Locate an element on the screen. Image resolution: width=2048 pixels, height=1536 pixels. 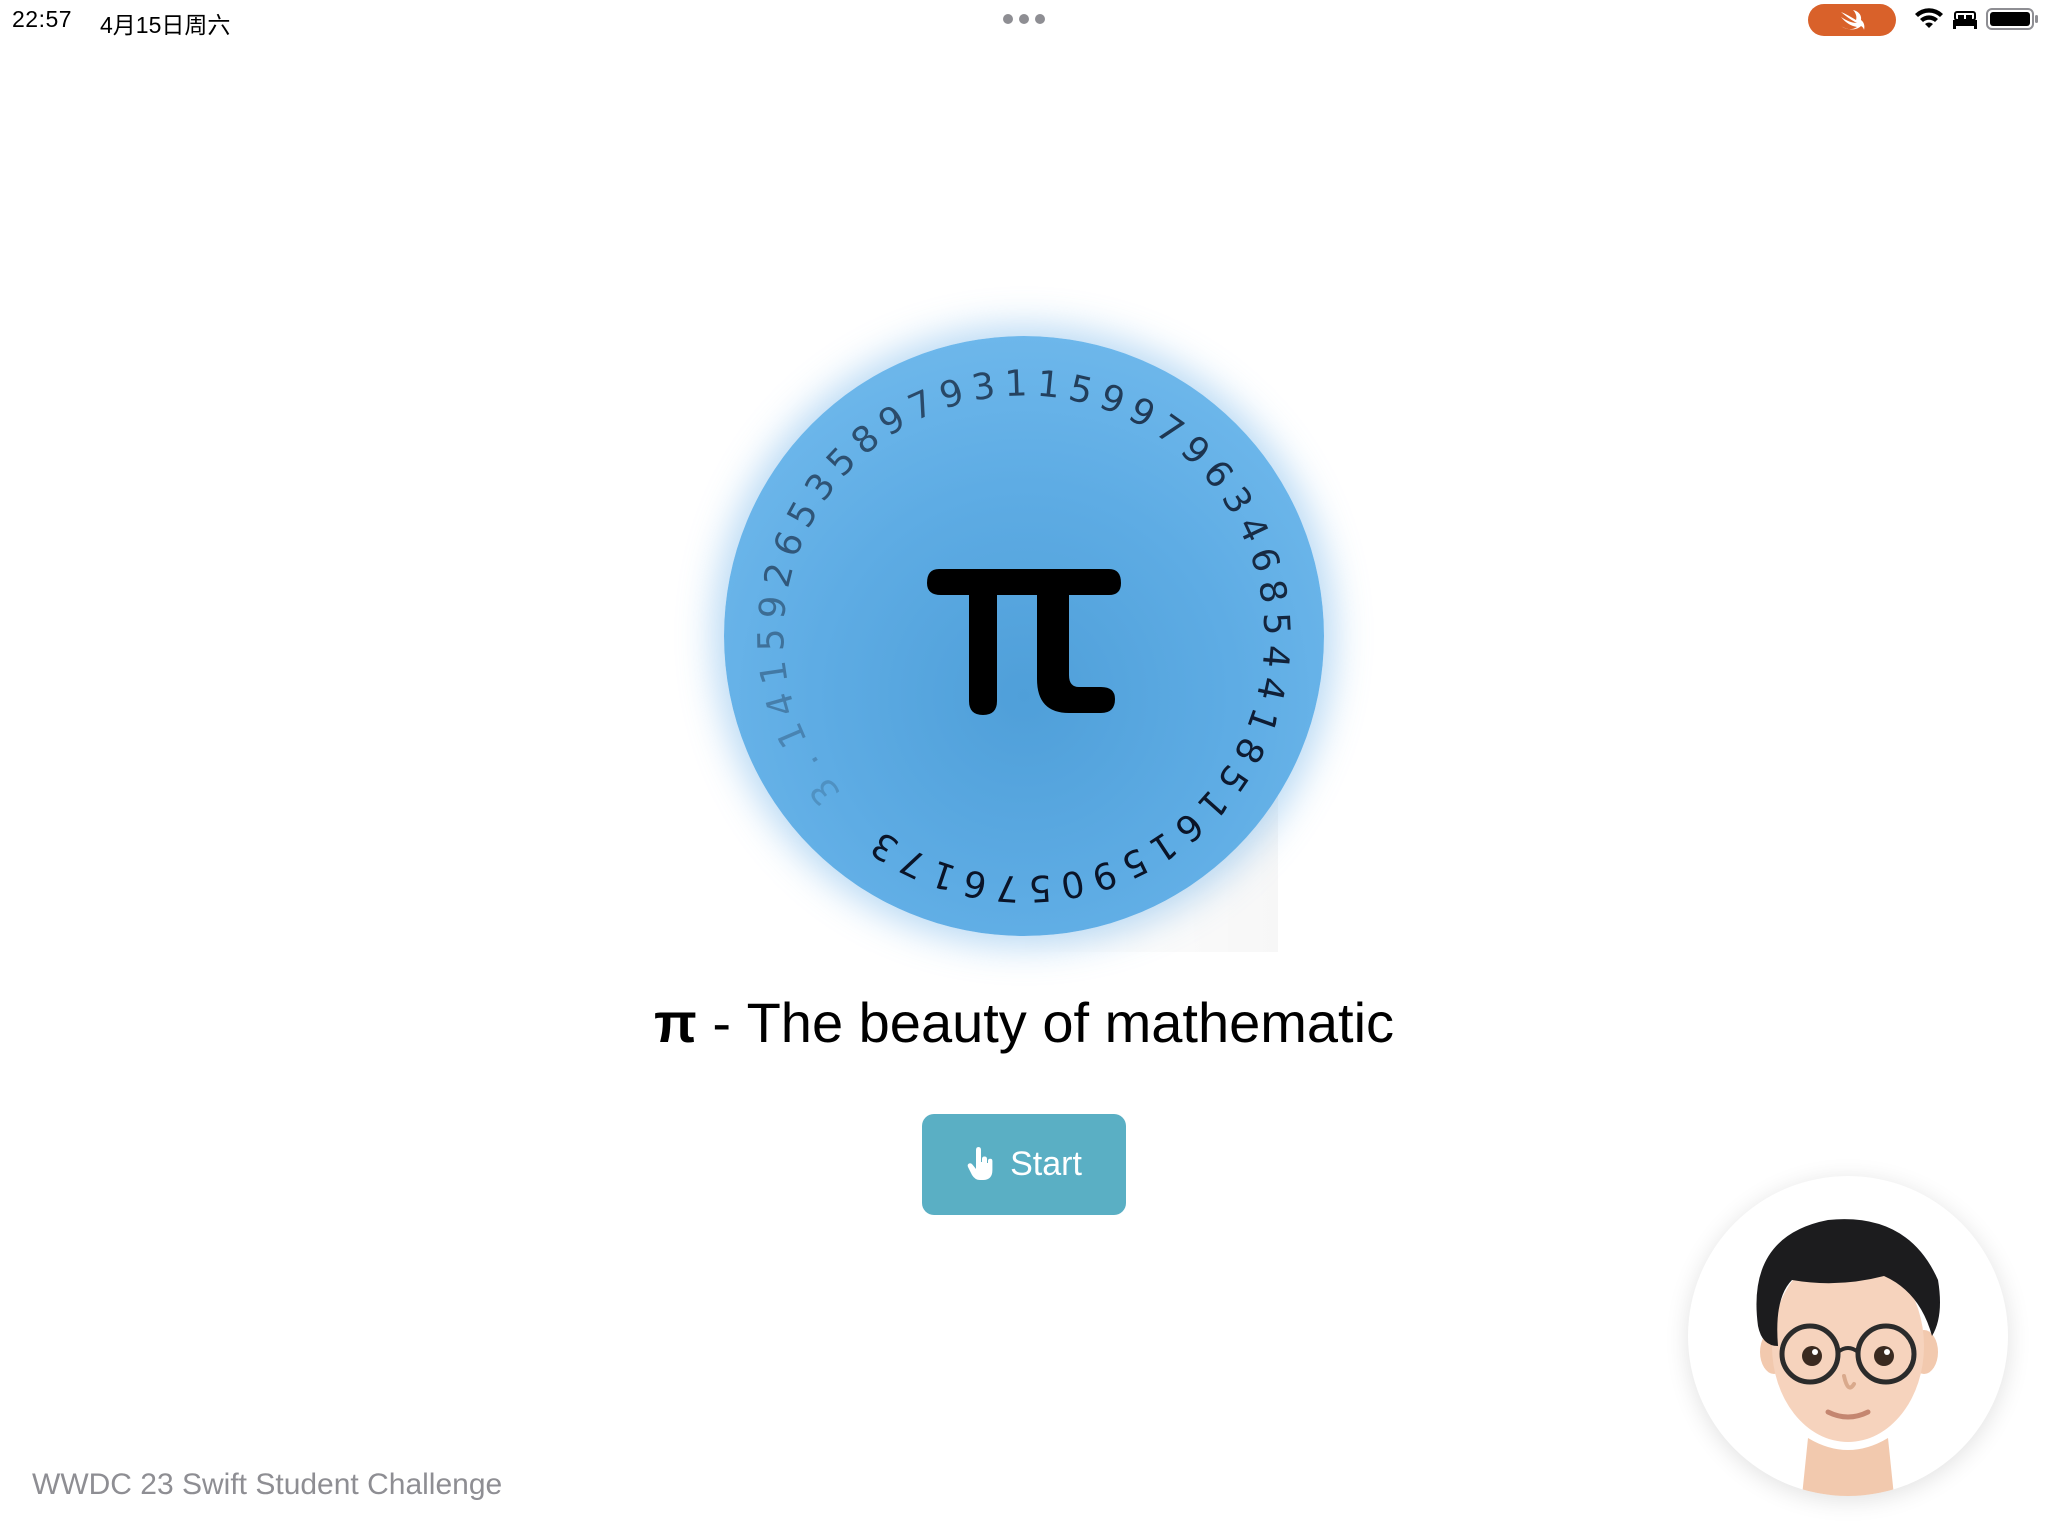
battery-icon is located at coordinates (2012, 19).